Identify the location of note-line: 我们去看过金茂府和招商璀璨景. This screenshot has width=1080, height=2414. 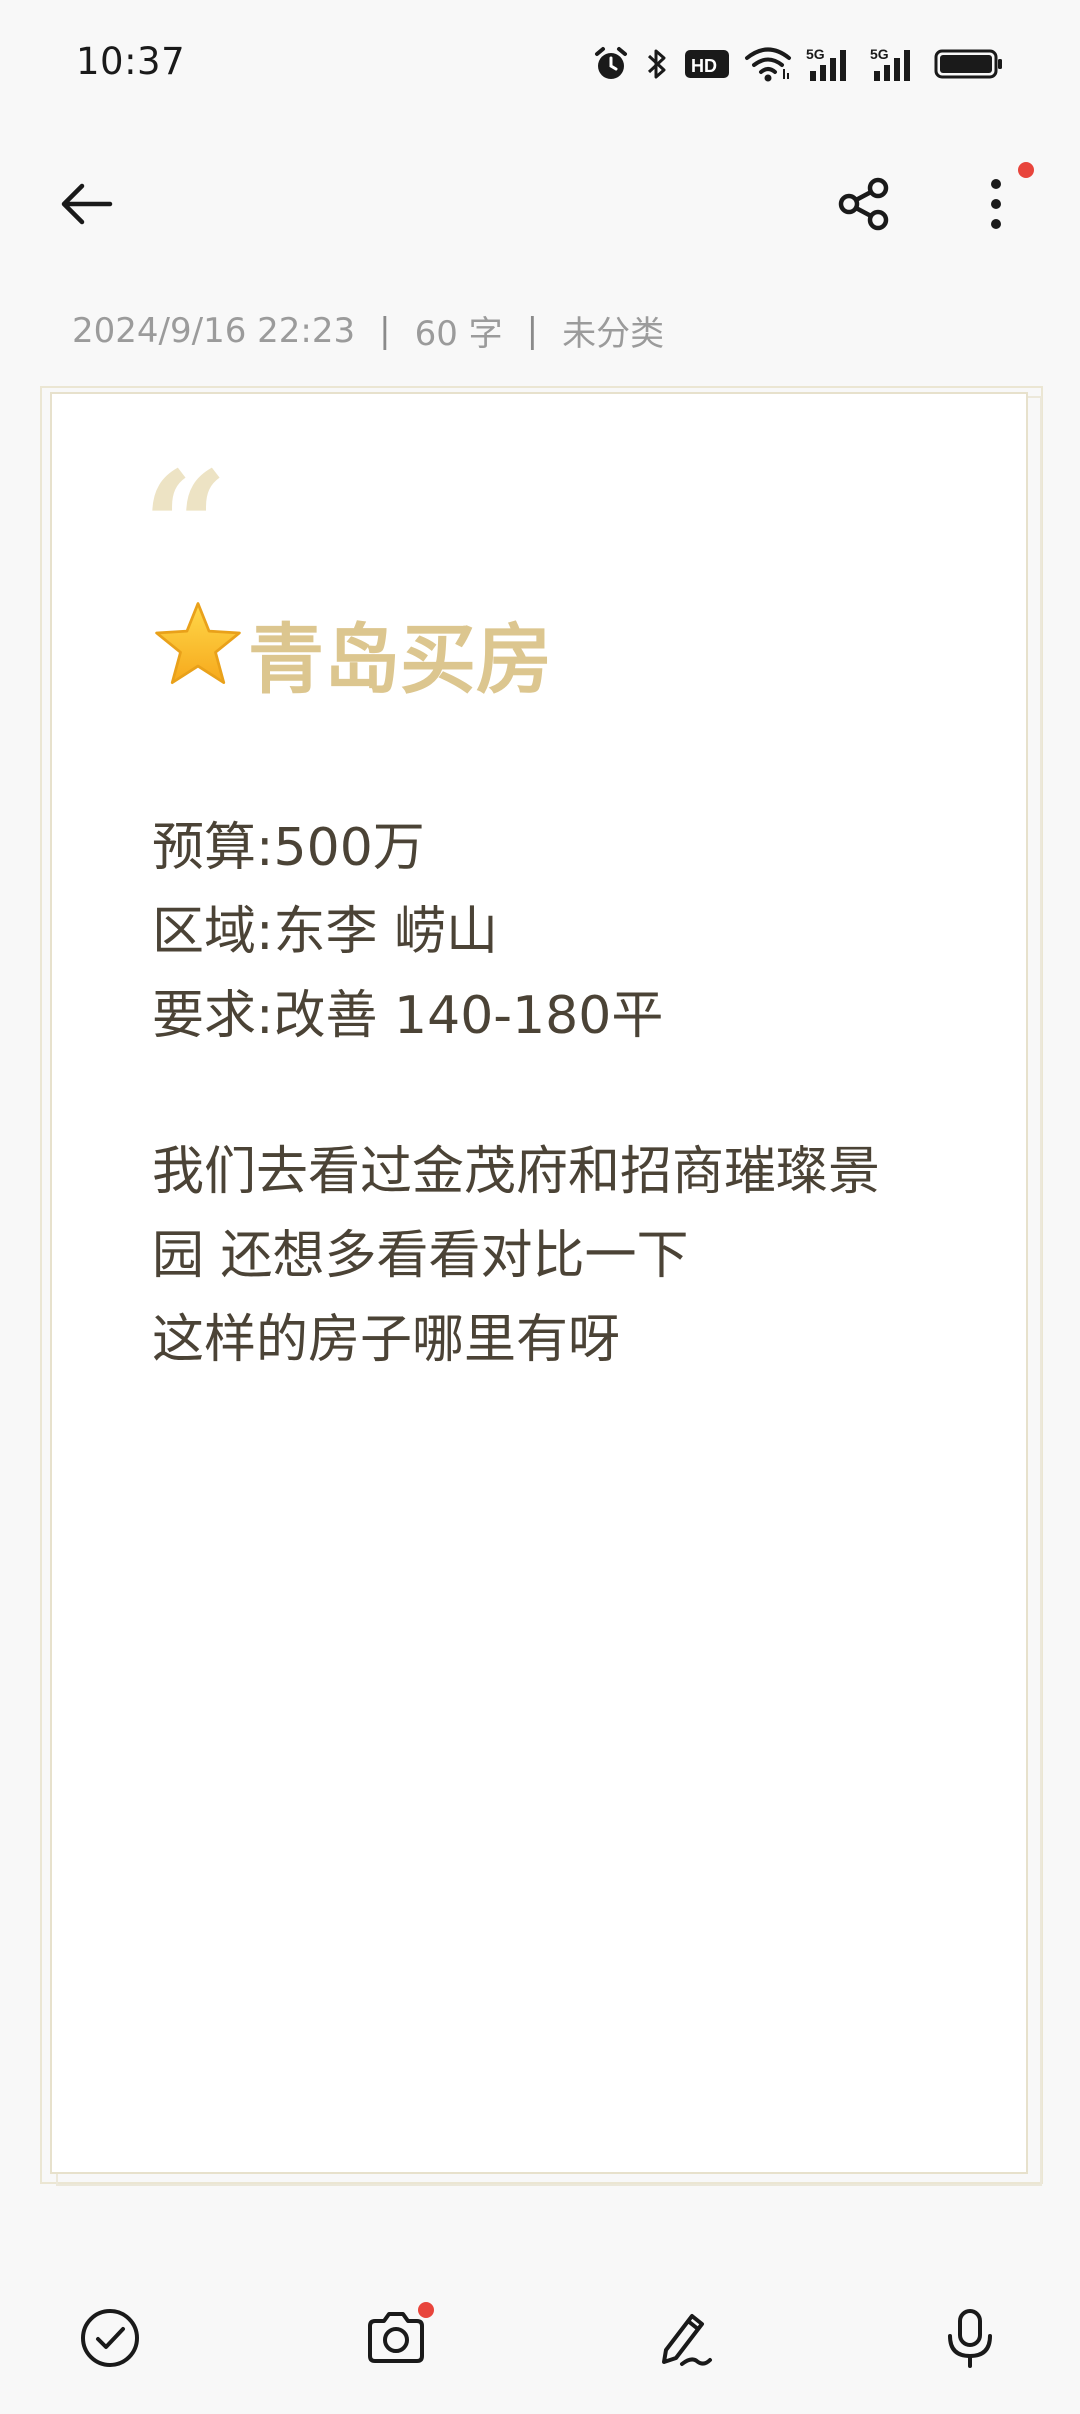
(516, 1172).